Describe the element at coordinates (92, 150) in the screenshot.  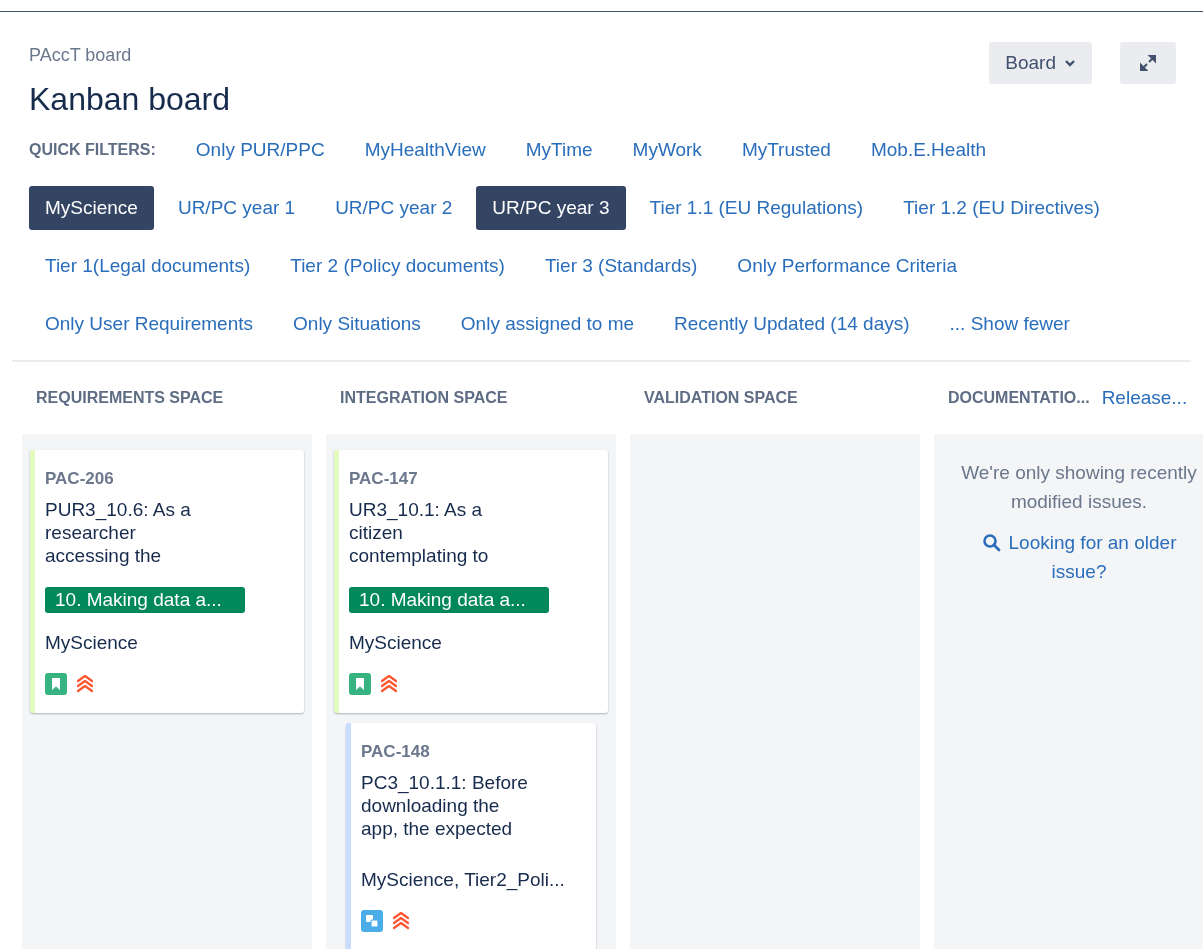
I see `quick-filters-label: QUICK FILTERS:` at that location.